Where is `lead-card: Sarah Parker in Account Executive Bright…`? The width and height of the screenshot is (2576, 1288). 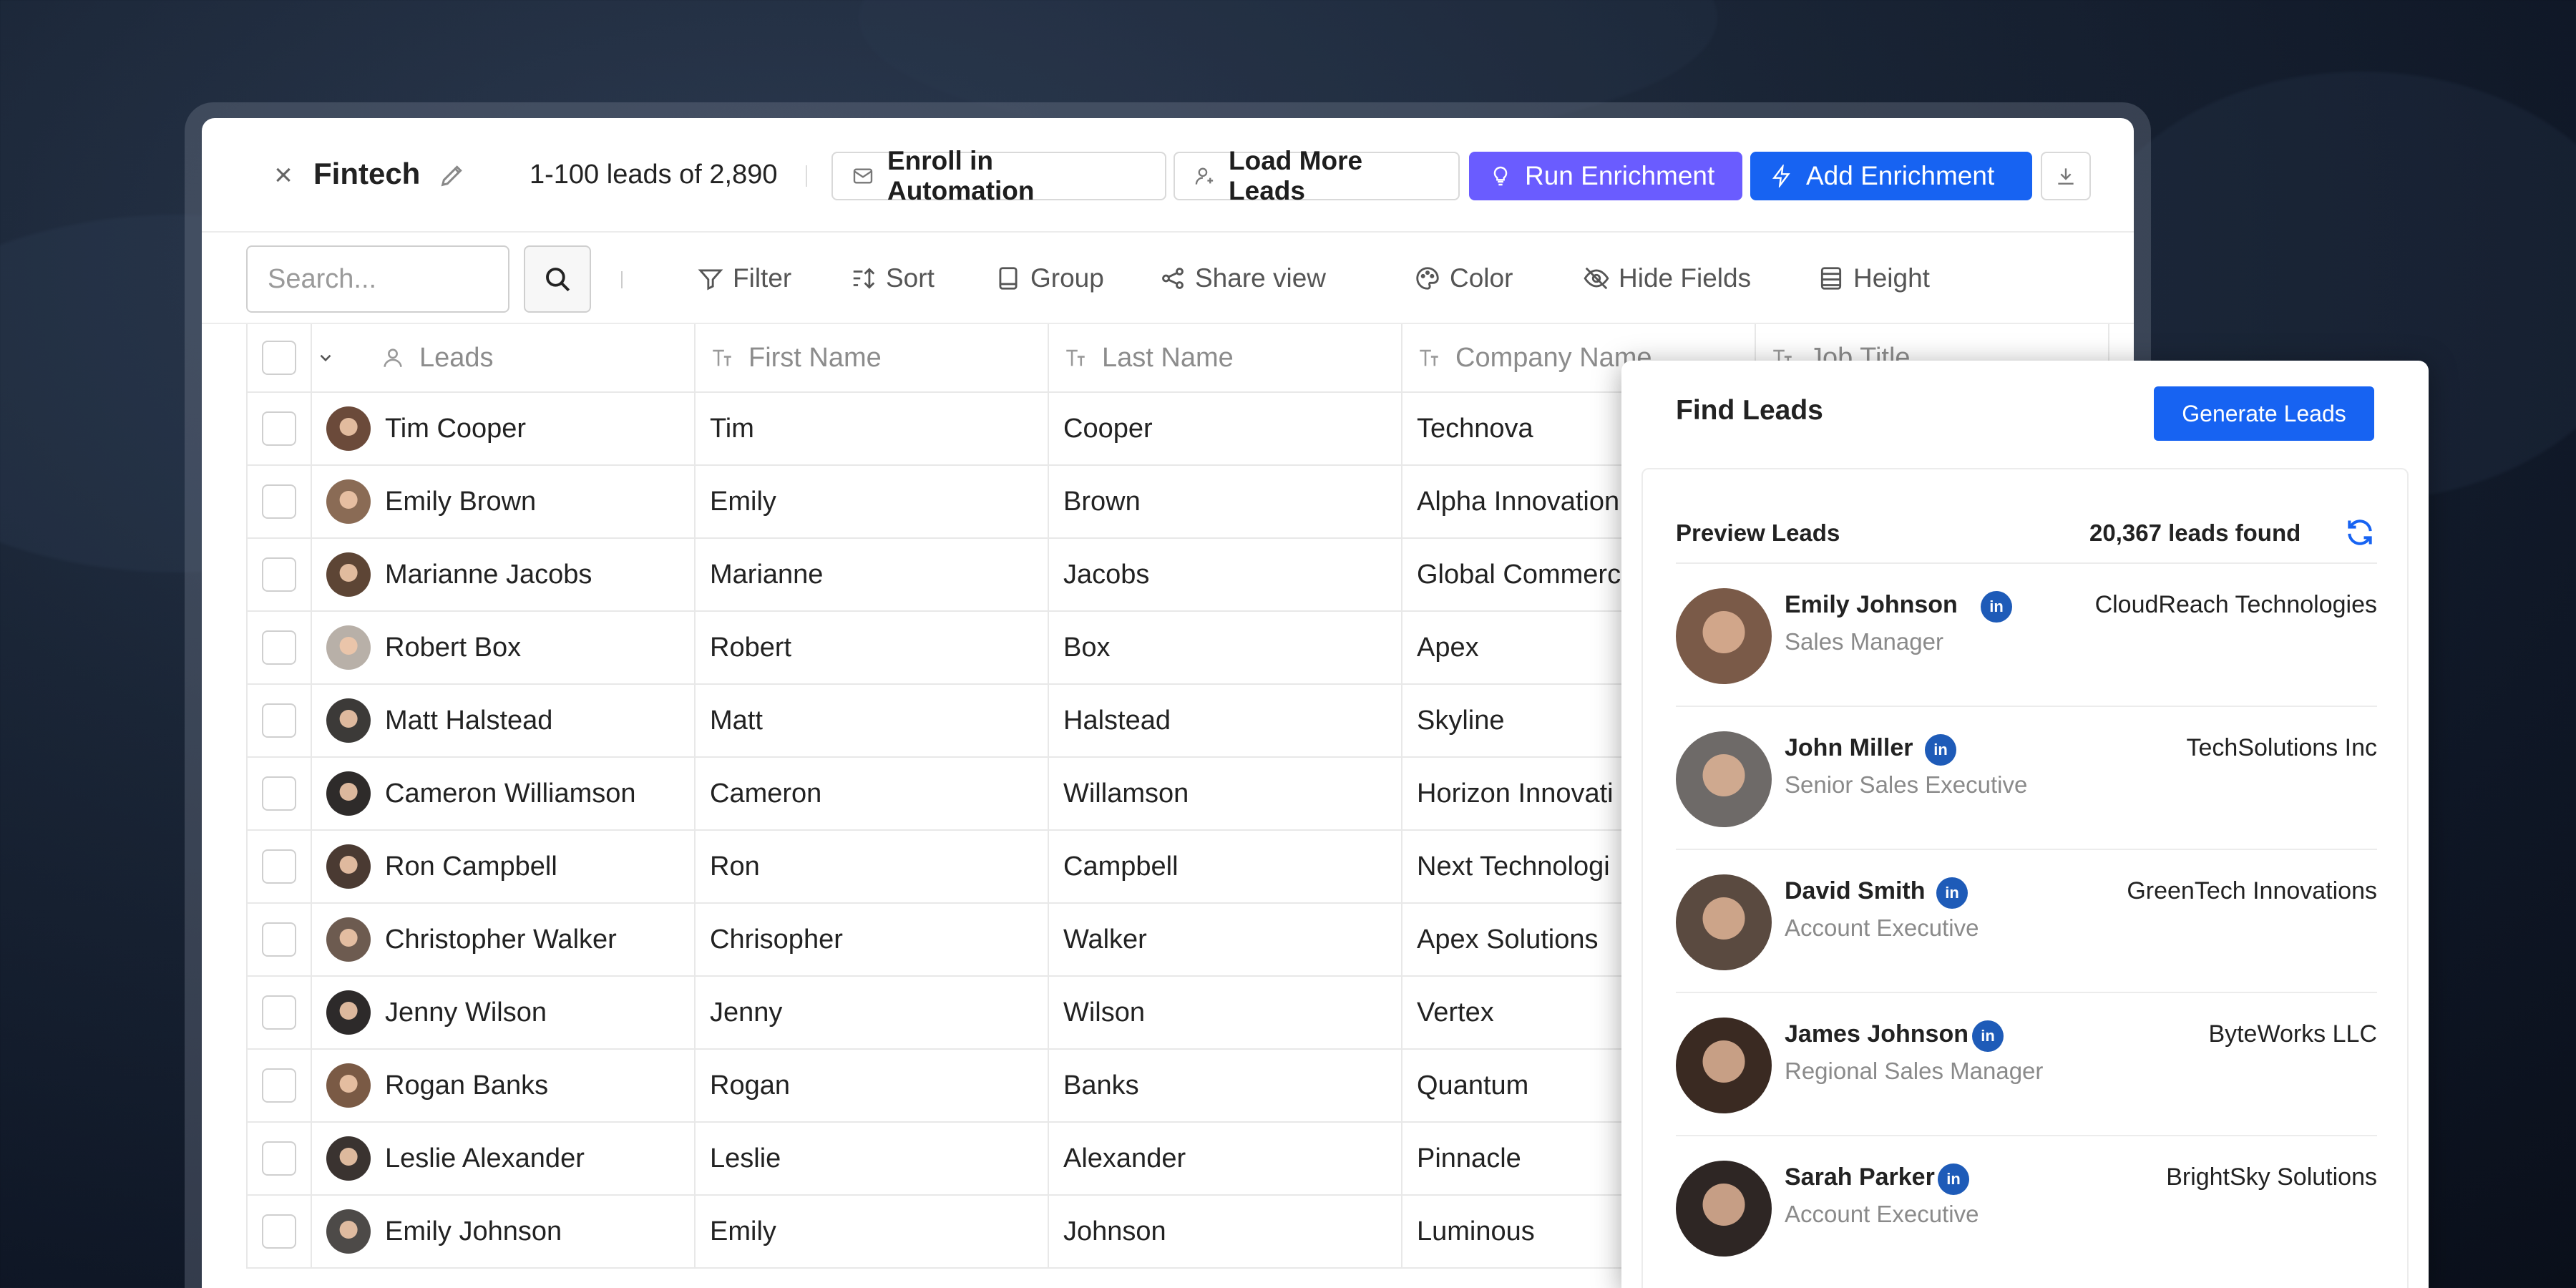 lead-card: Sarah Parker in Account Executive Bright… is located at coordinates (2026, 1206).